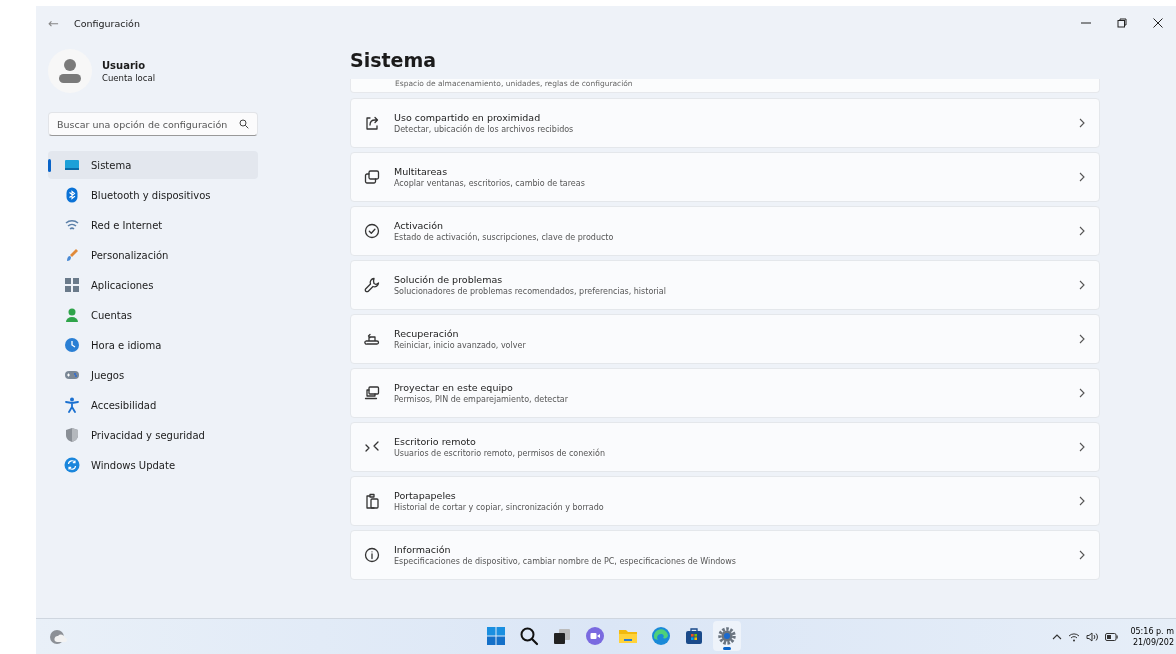 The width and height of the screenshot is (1176, 654). I want to click on card-subtitle: Permisos, PIN de emparejamiento, detectar, so click(481, 399).